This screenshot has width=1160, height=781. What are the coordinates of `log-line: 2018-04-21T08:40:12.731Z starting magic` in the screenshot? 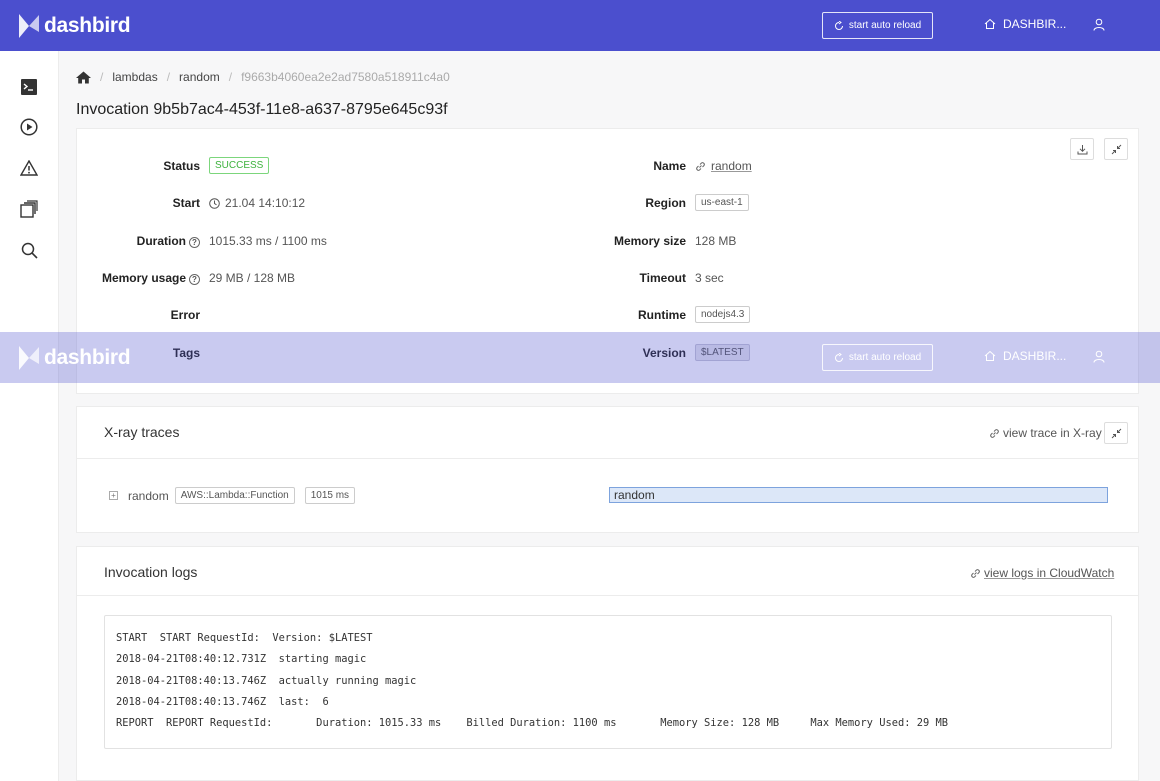 It's located at (241, 659).